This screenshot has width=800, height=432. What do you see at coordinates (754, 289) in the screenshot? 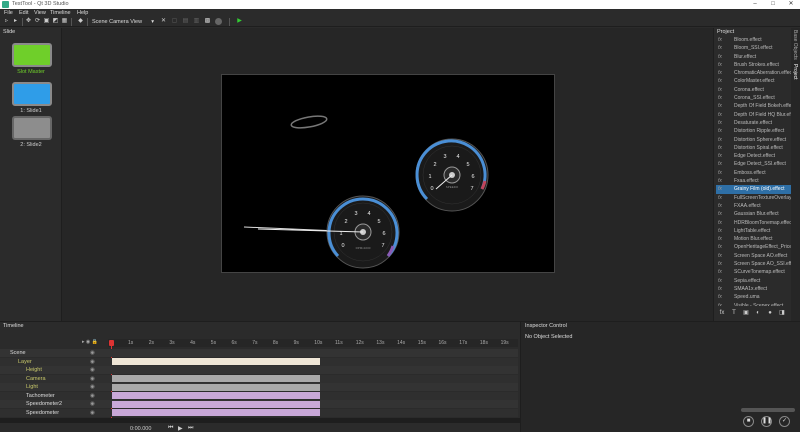
I see `project-file-item: fx SMAA1x.effect` at bounding box center [754, 289].